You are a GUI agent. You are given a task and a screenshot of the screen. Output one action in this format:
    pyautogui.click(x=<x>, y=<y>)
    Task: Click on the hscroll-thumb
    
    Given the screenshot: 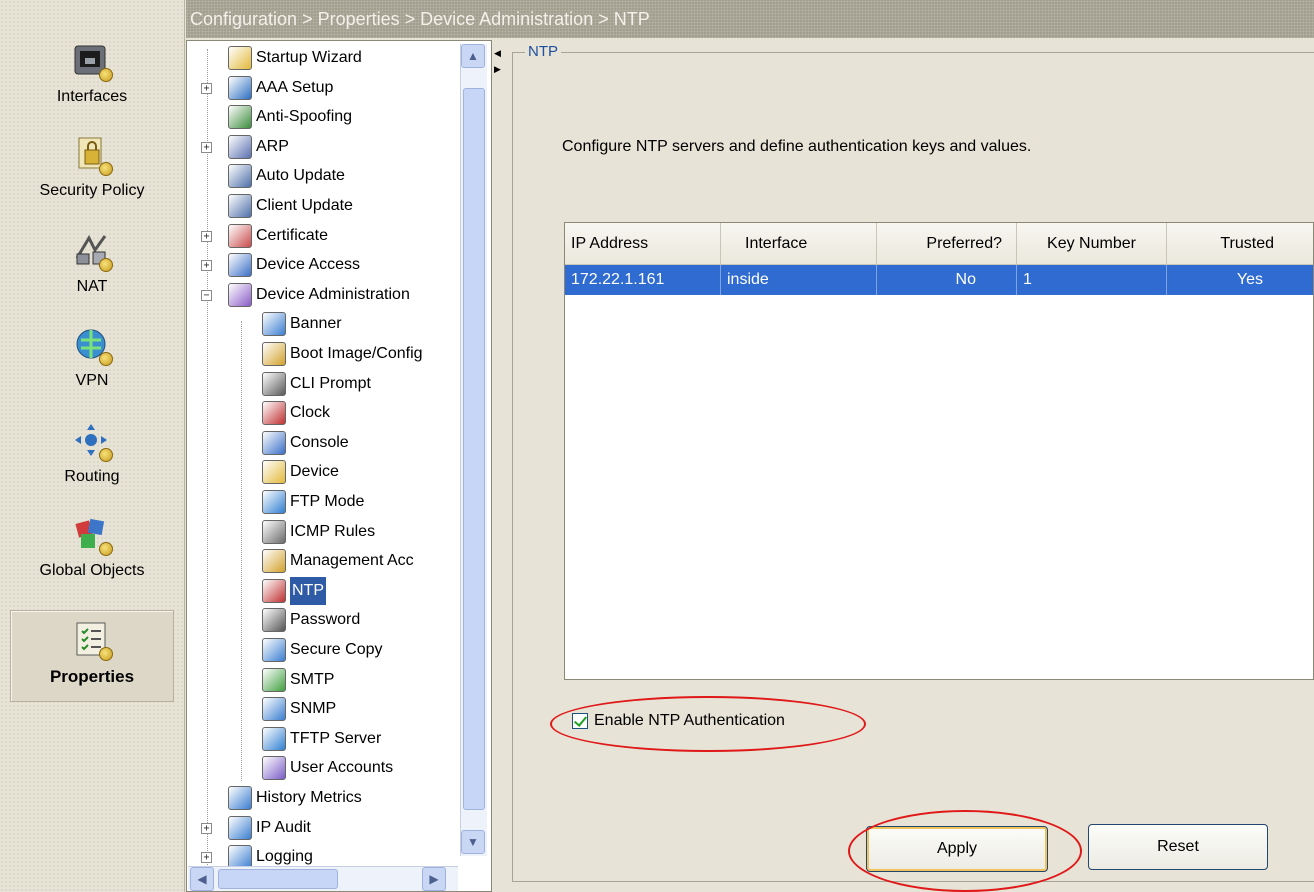 What is the action you would take?
    pyautogui.click(x=278, y=879)
    